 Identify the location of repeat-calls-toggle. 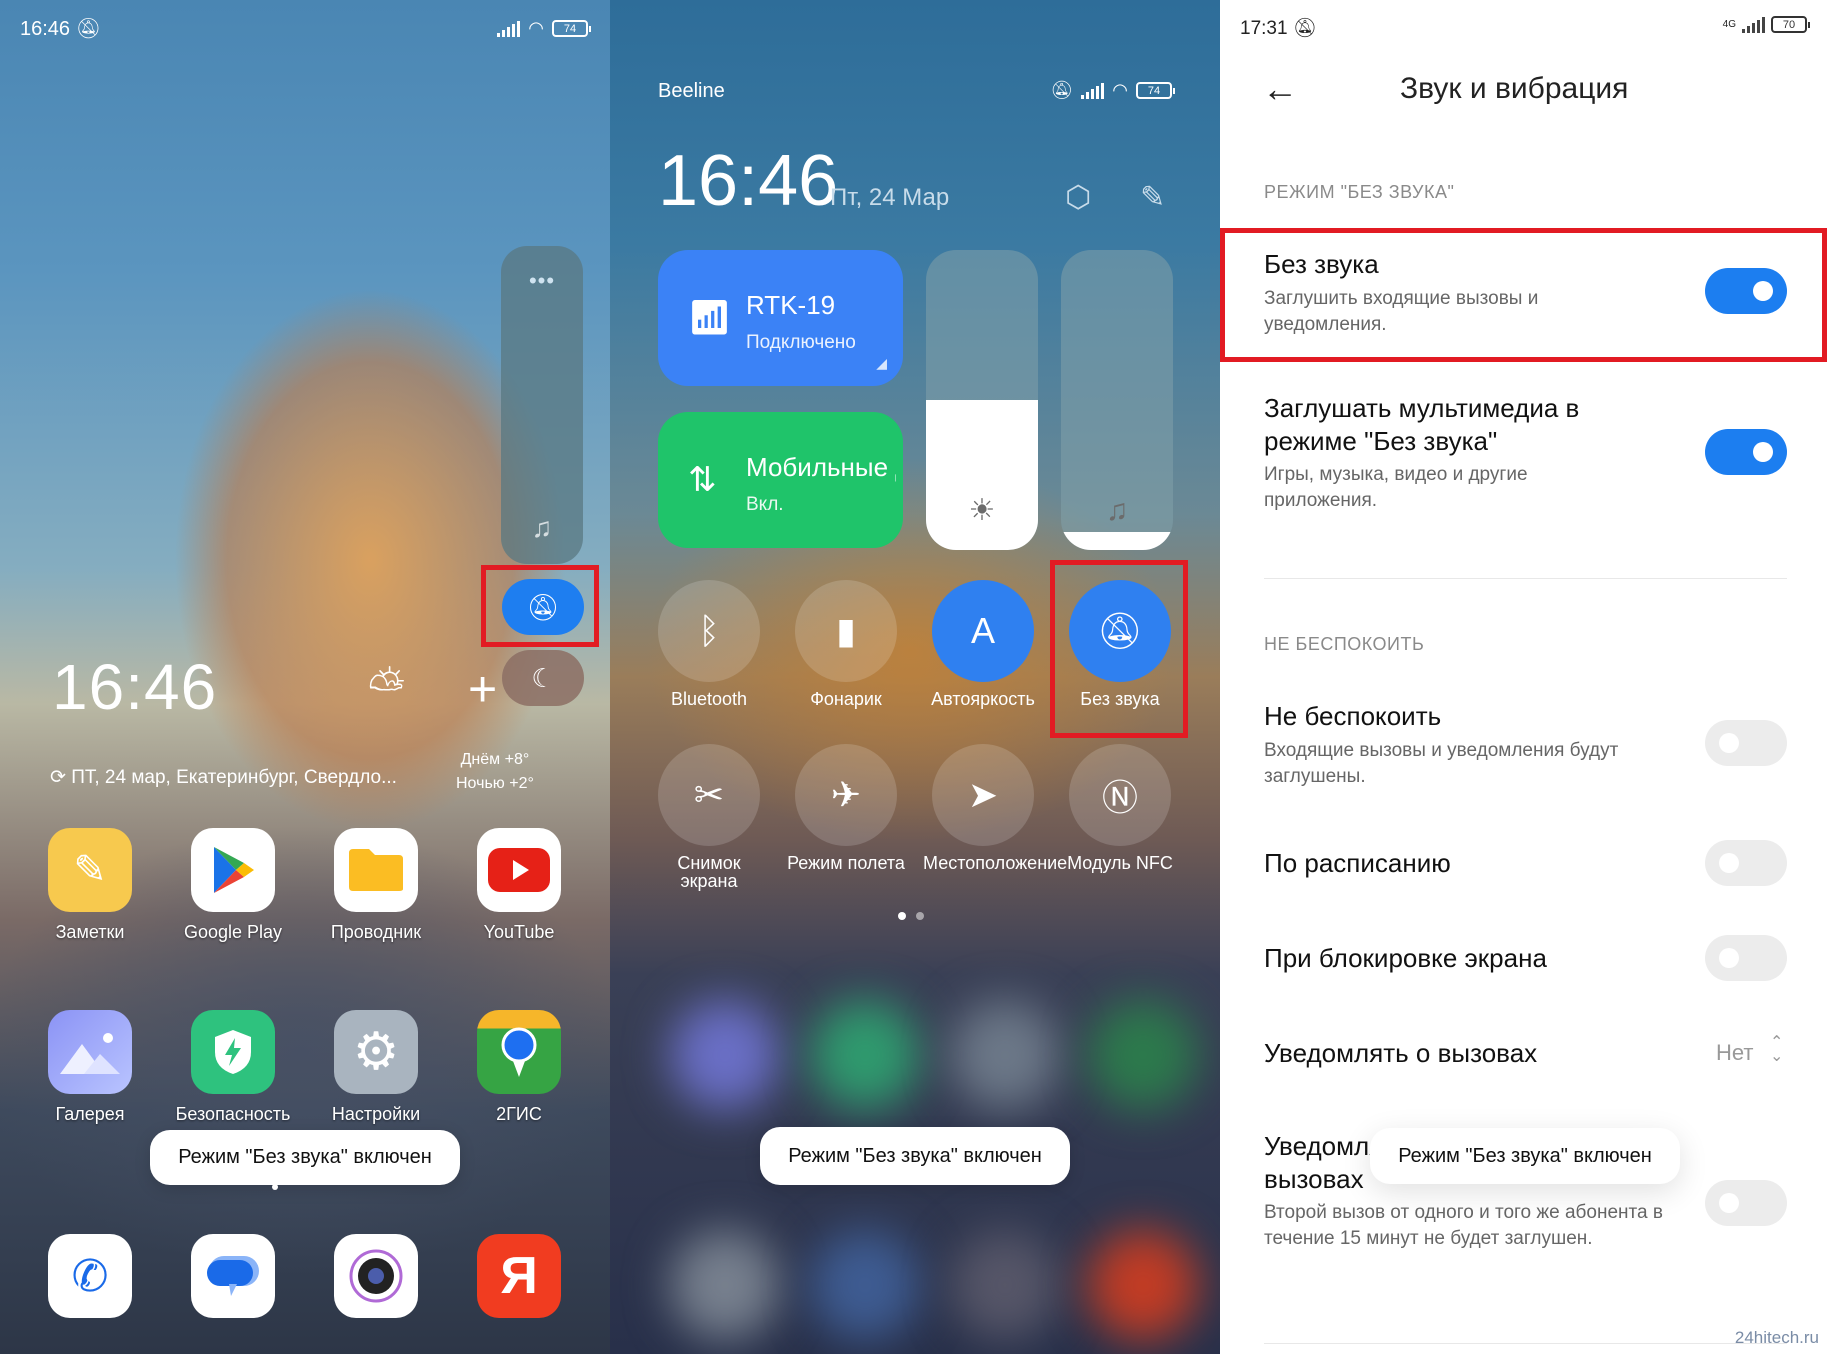
(1746, 1203).